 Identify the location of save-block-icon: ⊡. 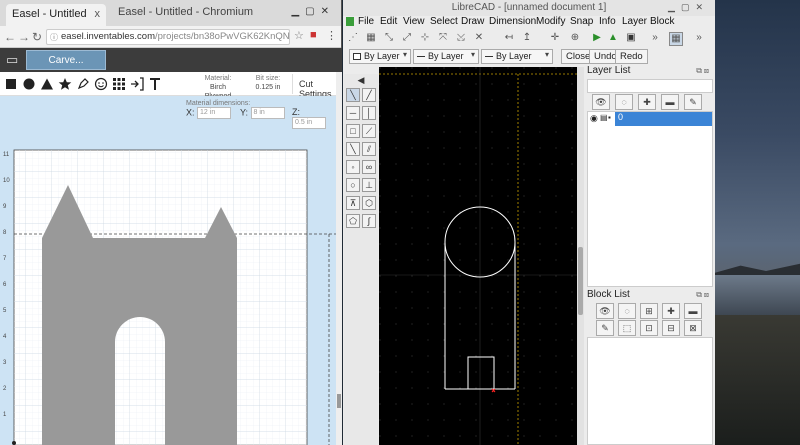
(649, 328).